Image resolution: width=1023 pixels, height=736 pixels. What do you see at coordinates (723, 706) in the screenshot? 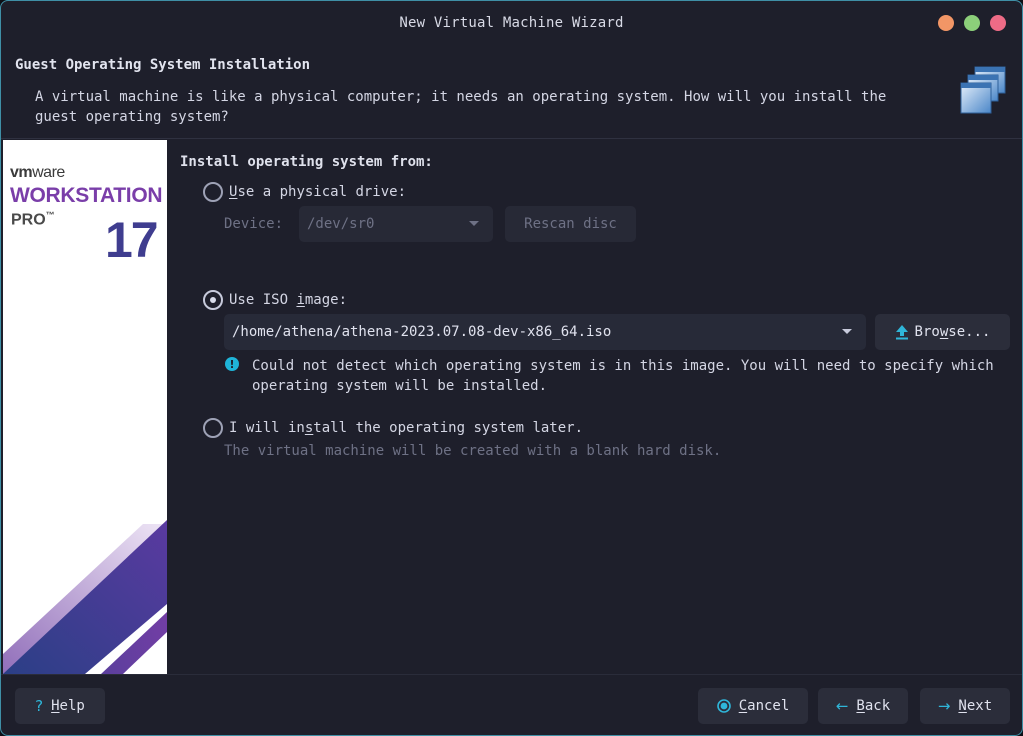
I see `cancel-icon` at bounding box center [723, 706].